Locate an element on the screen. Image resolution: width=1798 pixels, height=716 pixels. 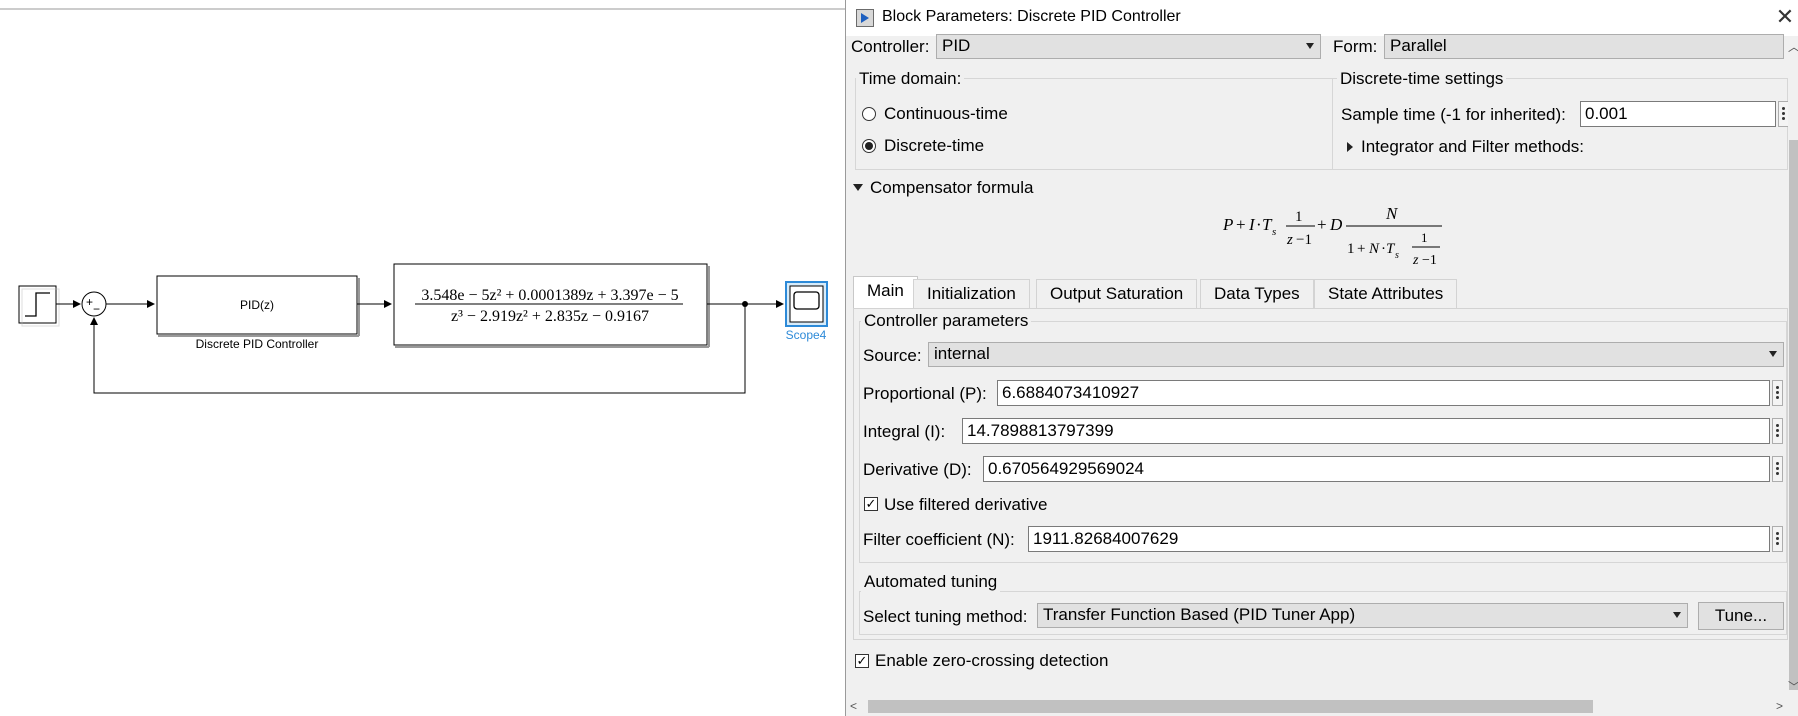
discrete-time-radio is located at coordinates (869, 146).